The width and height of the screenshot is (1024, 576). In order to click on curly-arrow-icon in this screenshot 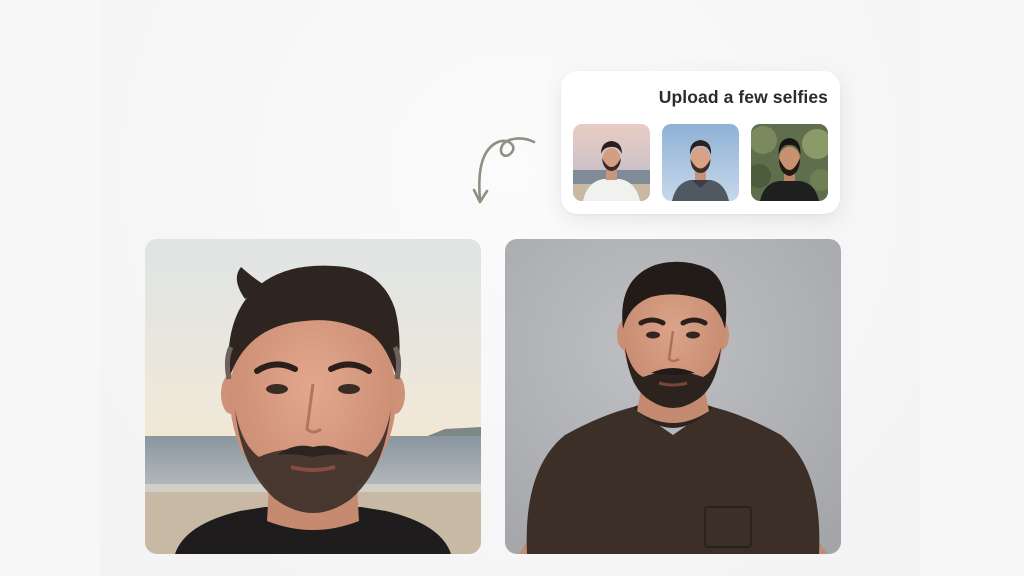, I will do `click(504, 170)`.